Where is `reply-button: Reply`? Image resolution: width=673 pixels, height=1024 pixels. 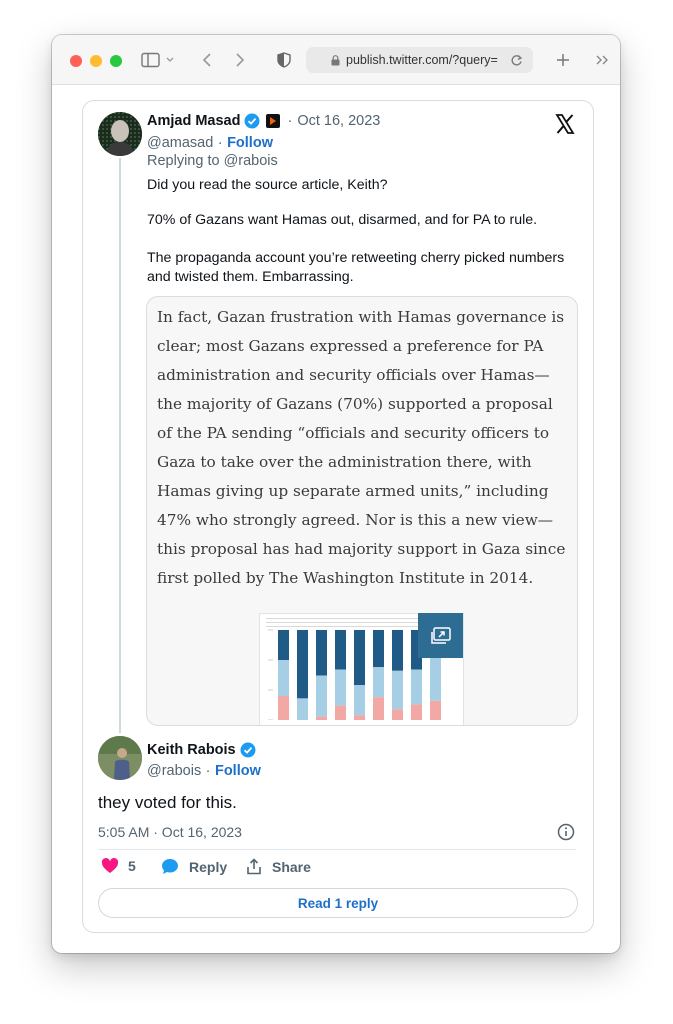
reply-button: Reply is located at coordinates (194, 866).